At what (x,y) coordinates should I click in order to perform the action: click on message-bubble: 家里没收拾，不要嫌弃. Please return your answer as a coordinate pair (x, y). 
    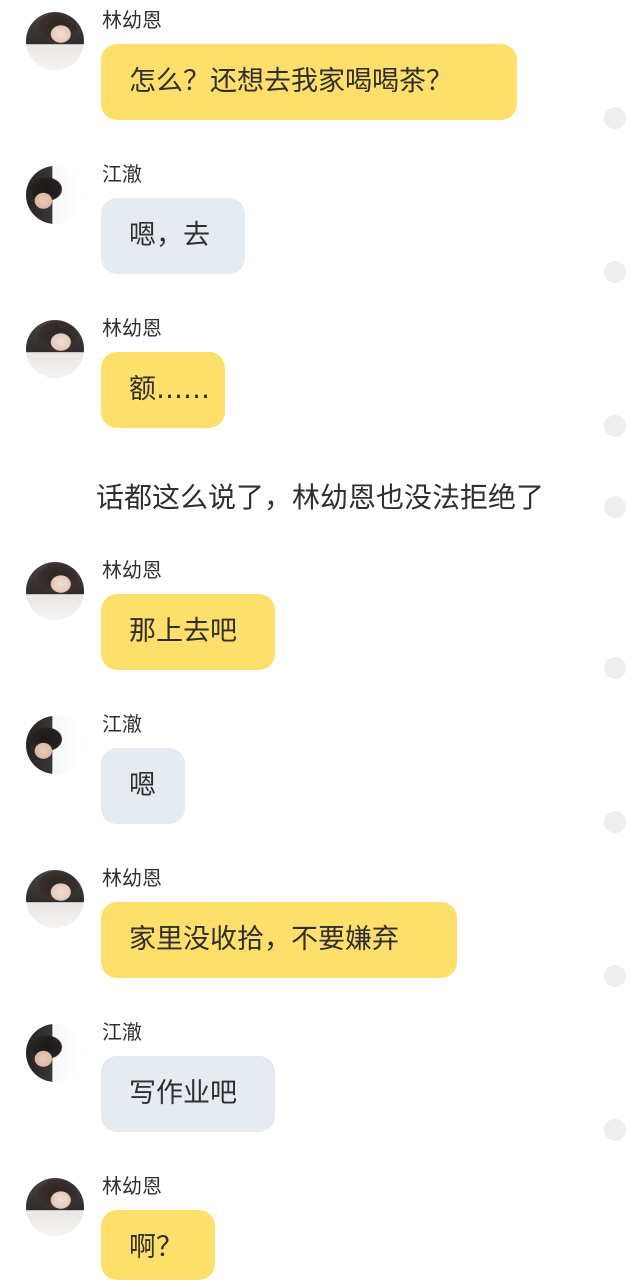
    Looking at the image, I should click on (279, 940).